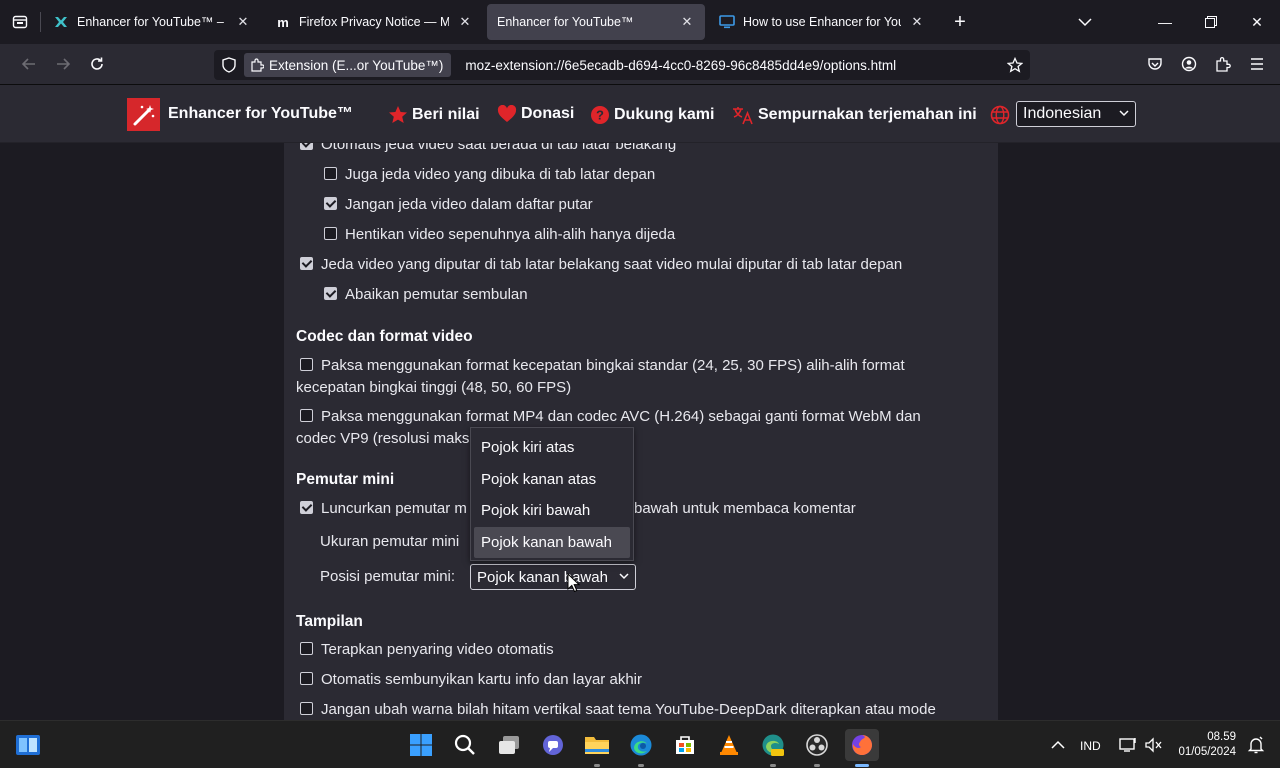  Describe the element at coordinates (822, 22) in the screenshot. I see `tab-how-to-use: How to use Enhancer for YouTu ✕` at that location.